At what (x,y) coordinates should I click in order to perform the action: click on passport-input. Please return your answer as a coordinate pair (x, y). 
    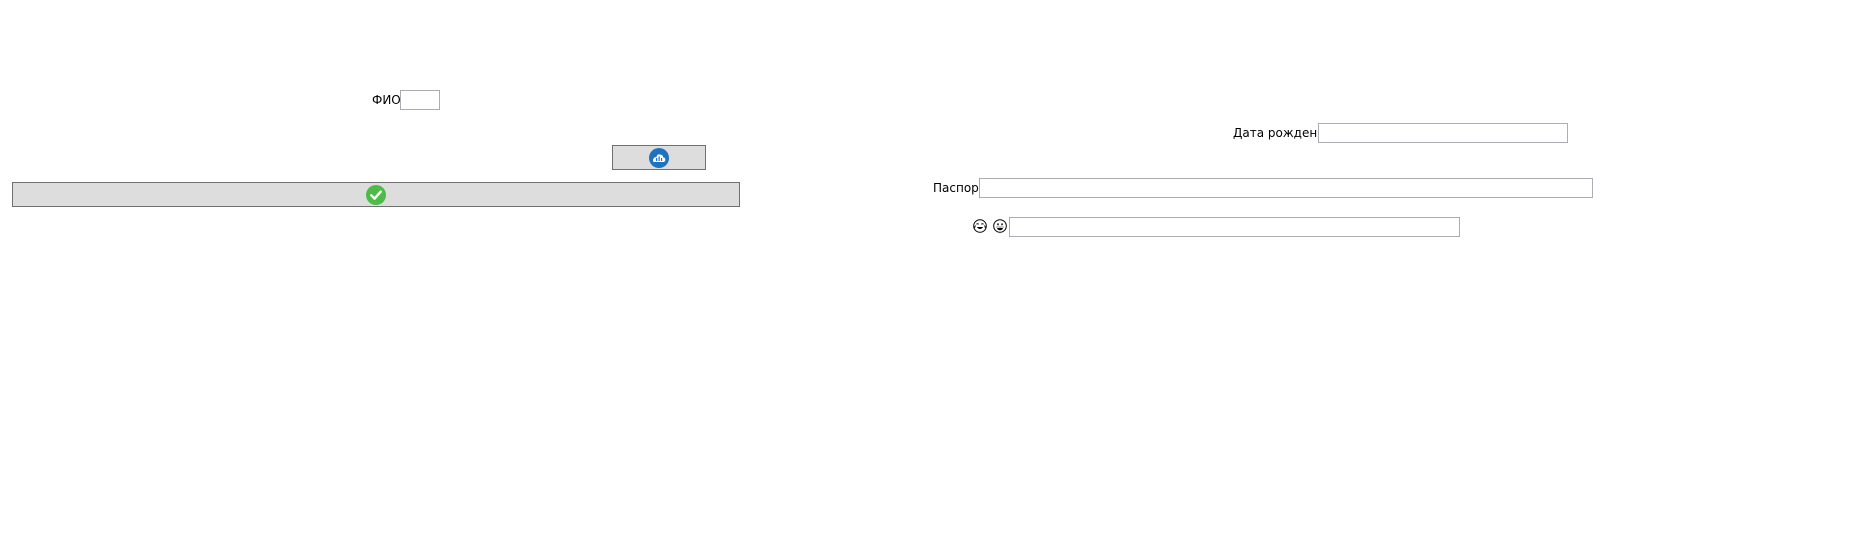
    Looking at the image, I should click on (1286, 188).